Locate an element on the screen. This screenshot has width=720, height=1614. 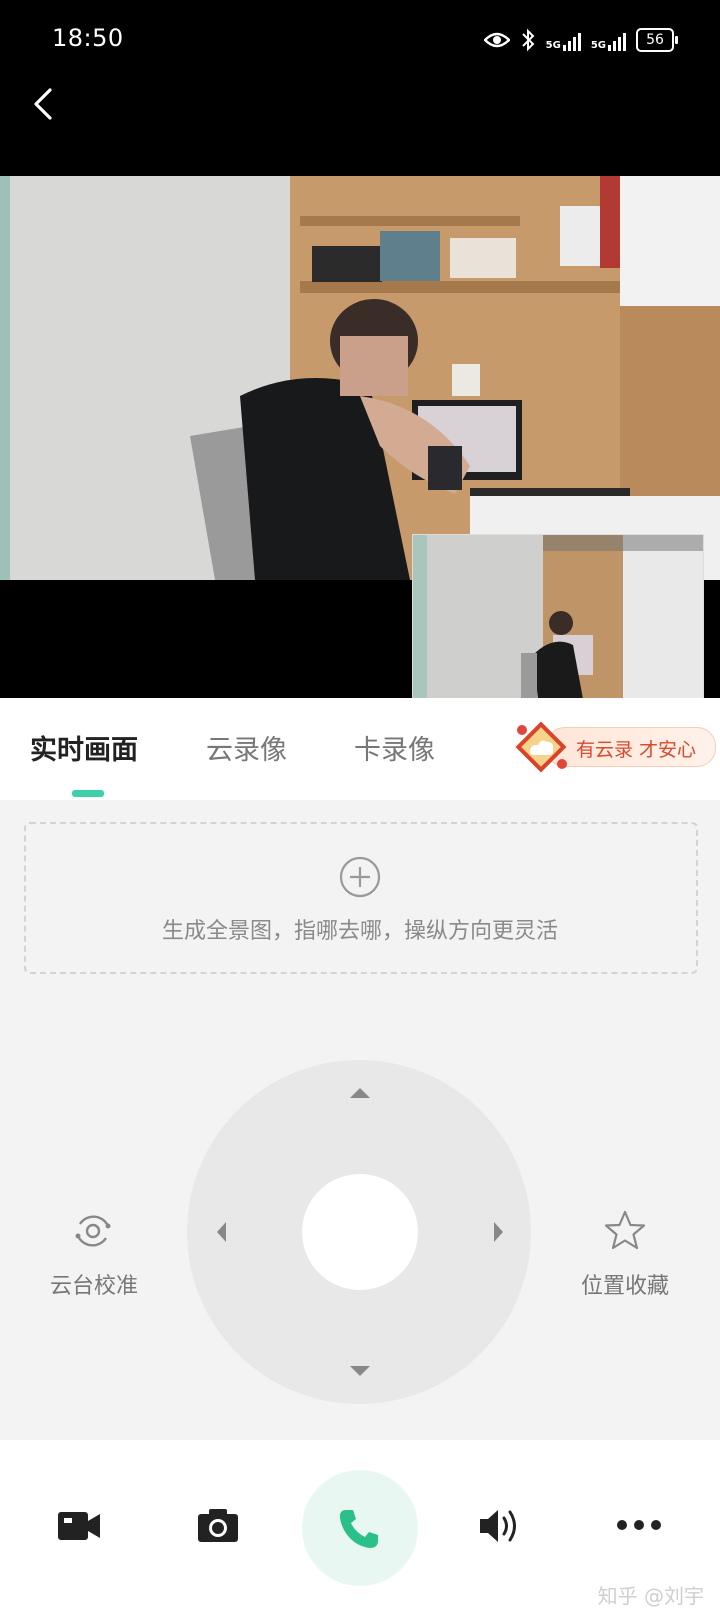
battery-icon: 56 is located at coordinates (657, 40).